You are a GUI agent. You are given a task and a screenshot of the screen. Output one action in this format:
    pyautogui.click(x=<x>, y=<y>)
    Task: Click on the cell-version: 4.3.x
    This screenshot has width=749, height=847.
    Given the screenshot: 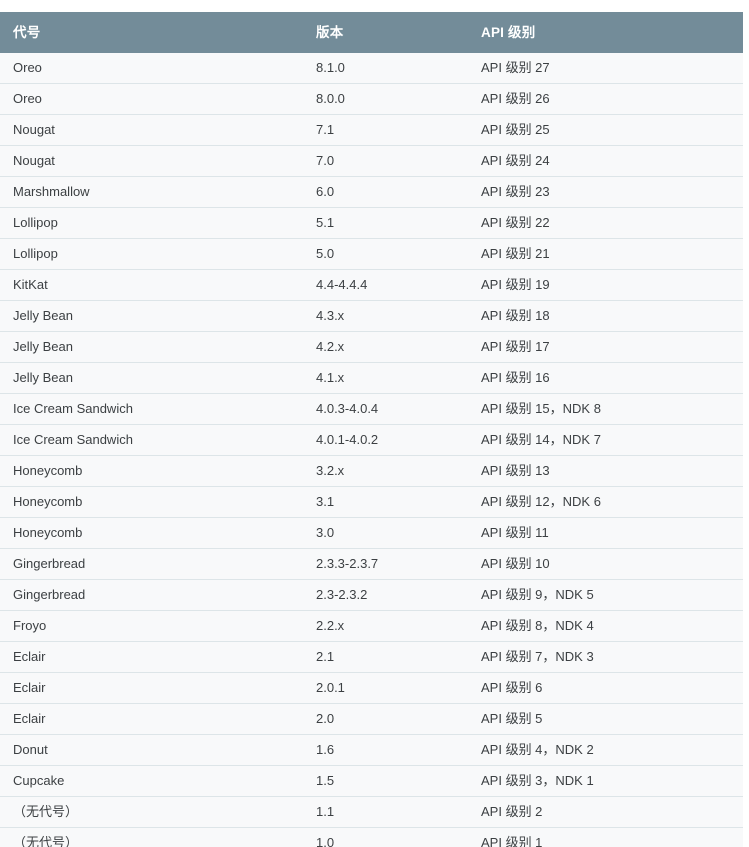 What is the action you would take?
    pyautogui.click(x=385, y=316)
    